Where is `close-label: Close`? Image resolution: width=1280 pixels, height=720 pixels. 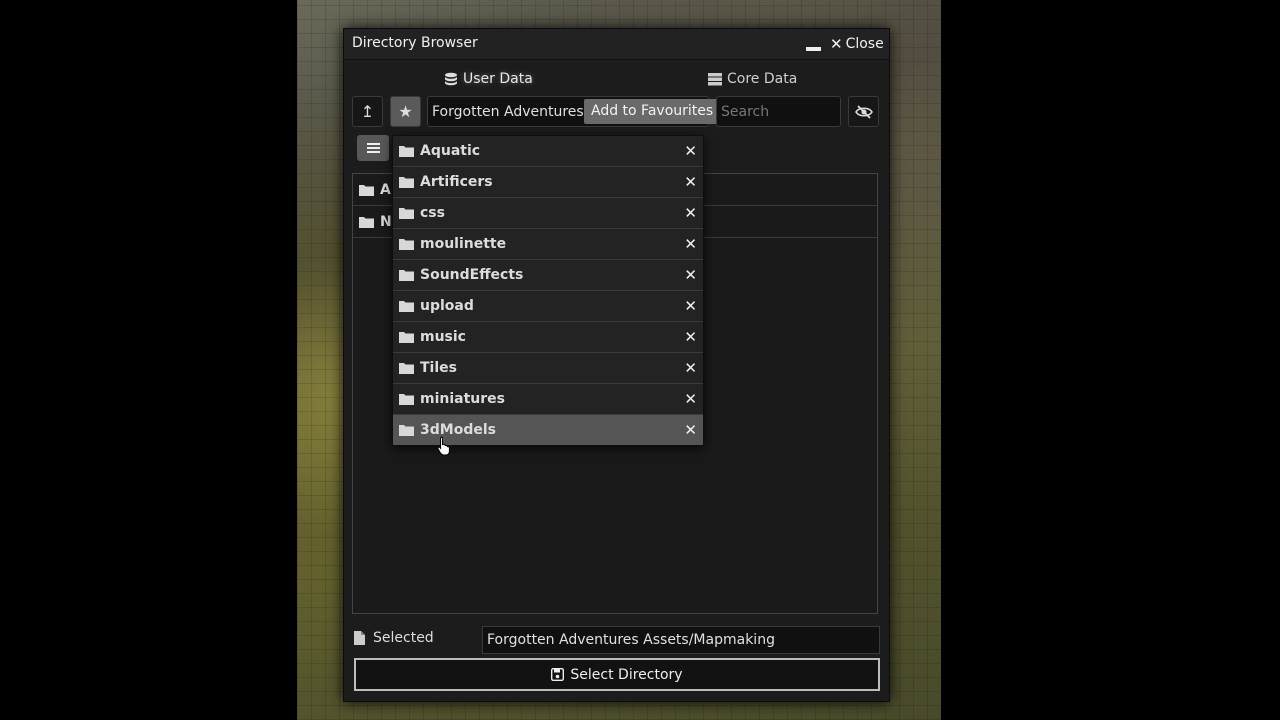
close-label: Close is located at coordinates (864, 44).